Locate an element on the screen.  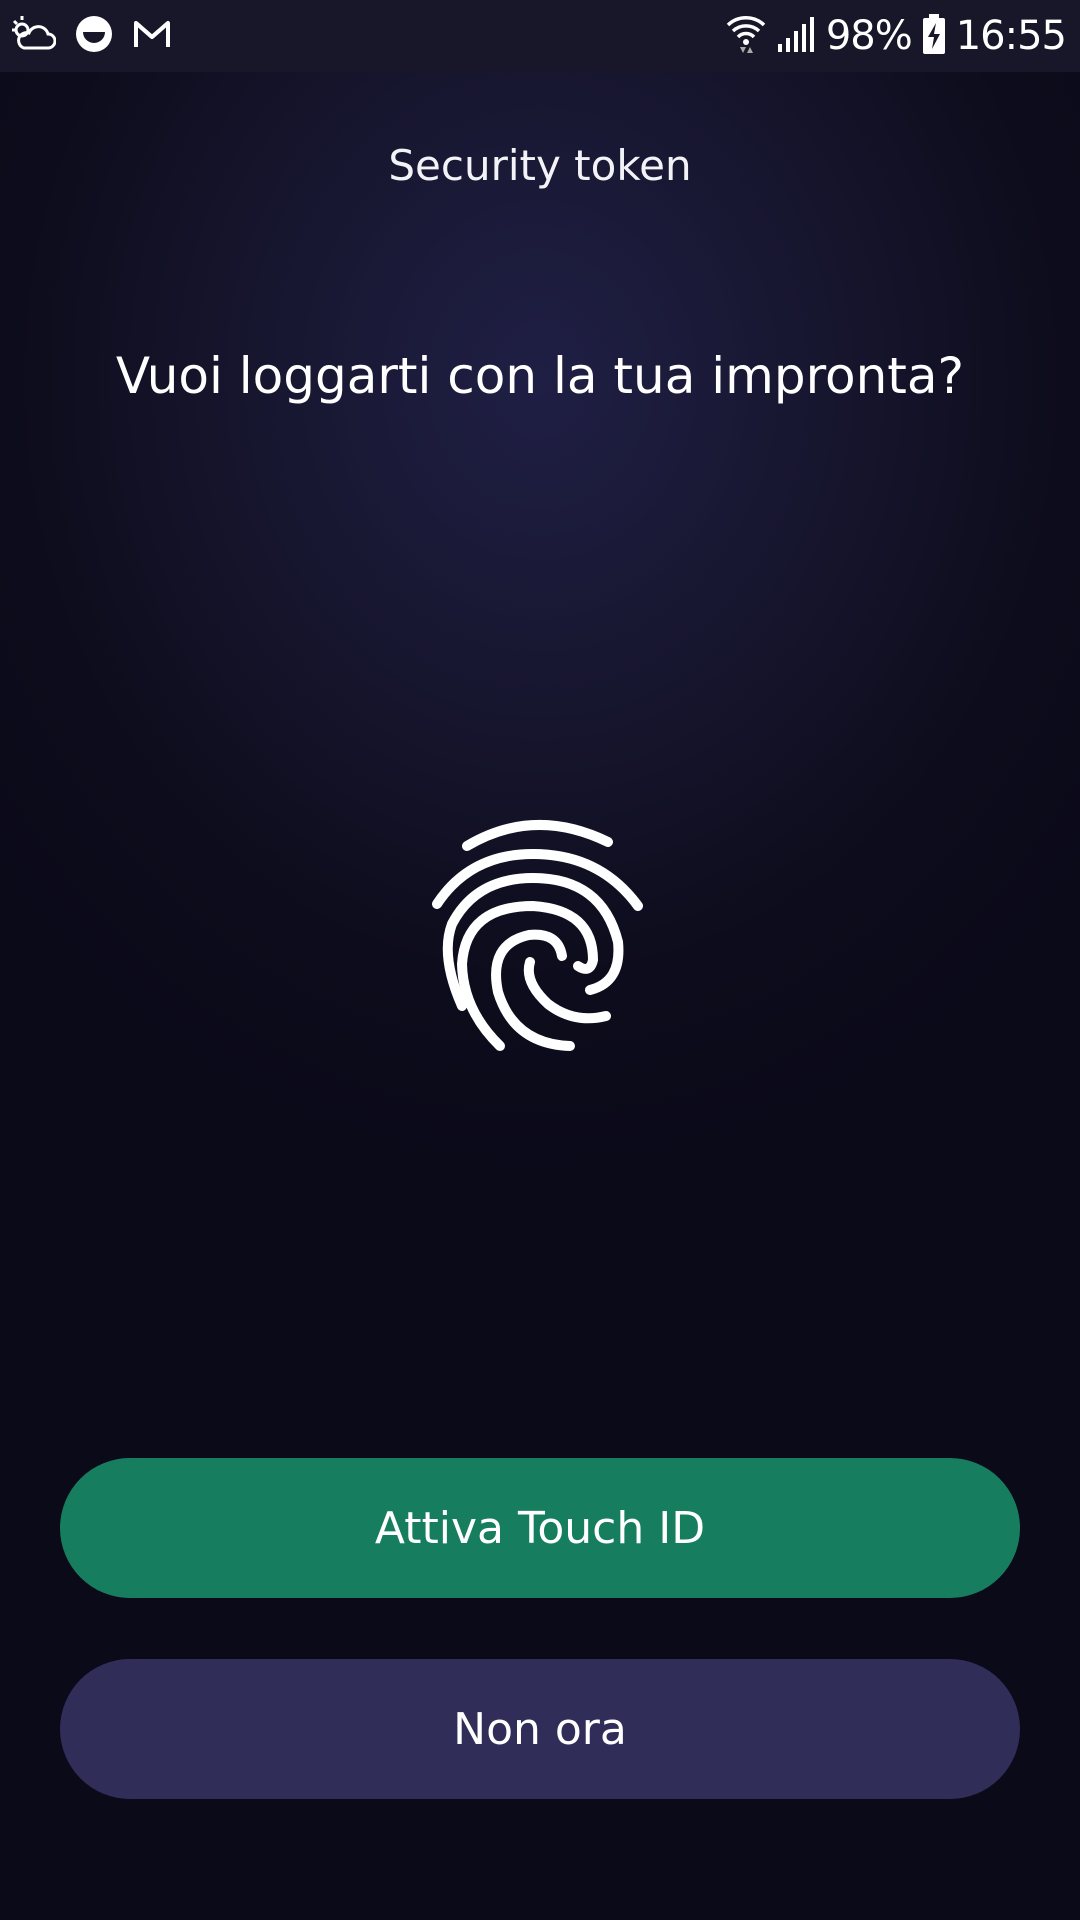
smiley-icon is located at coordinates (94, 36).